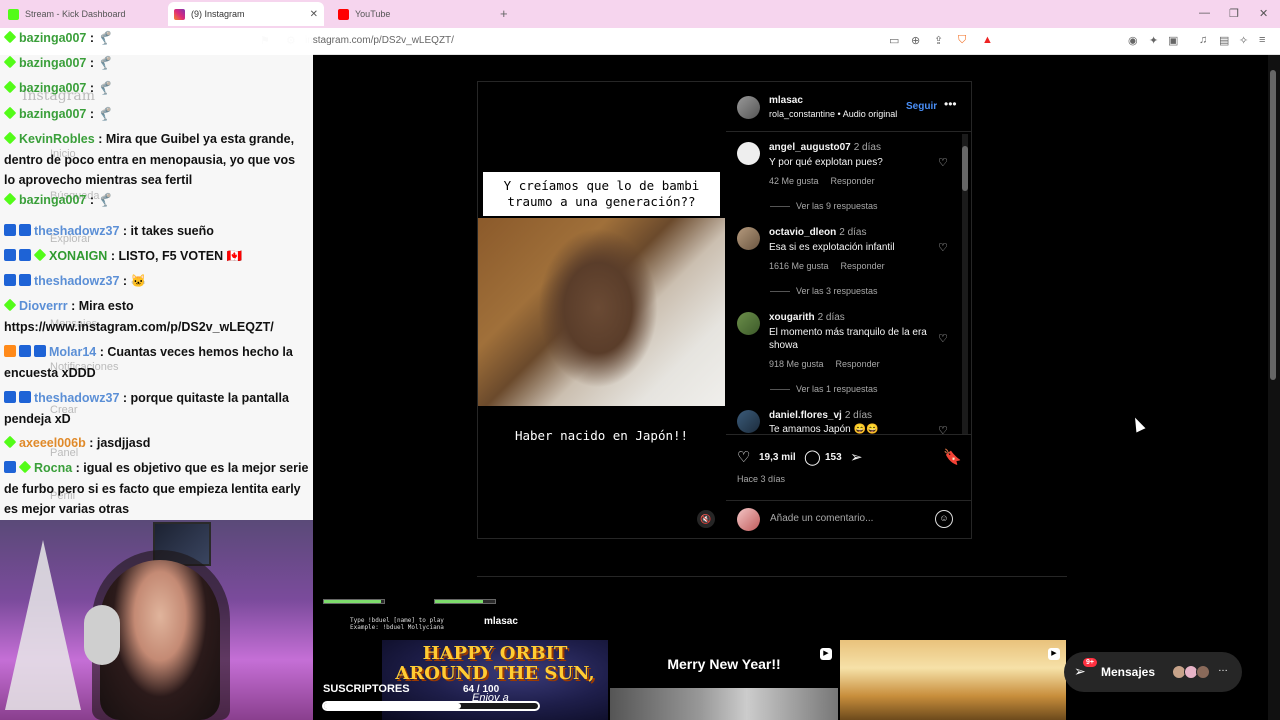 Image resolution: width=1280 pixels, height=720 pixels. What do you see at coordinates (952, 457) in the screenshot?
I see `save-icon: 🔖` at bounding box center [952, 457].